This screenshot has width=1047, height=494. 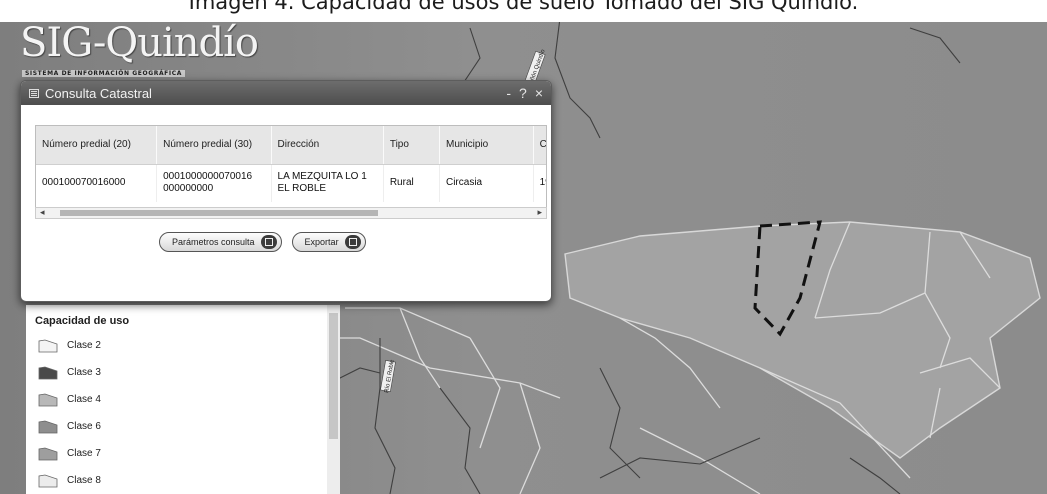 What do you see at coordinates (214, 145) in the screenshot?
I see `column-header: Número predial (30)` at bounding box center [214, 145].